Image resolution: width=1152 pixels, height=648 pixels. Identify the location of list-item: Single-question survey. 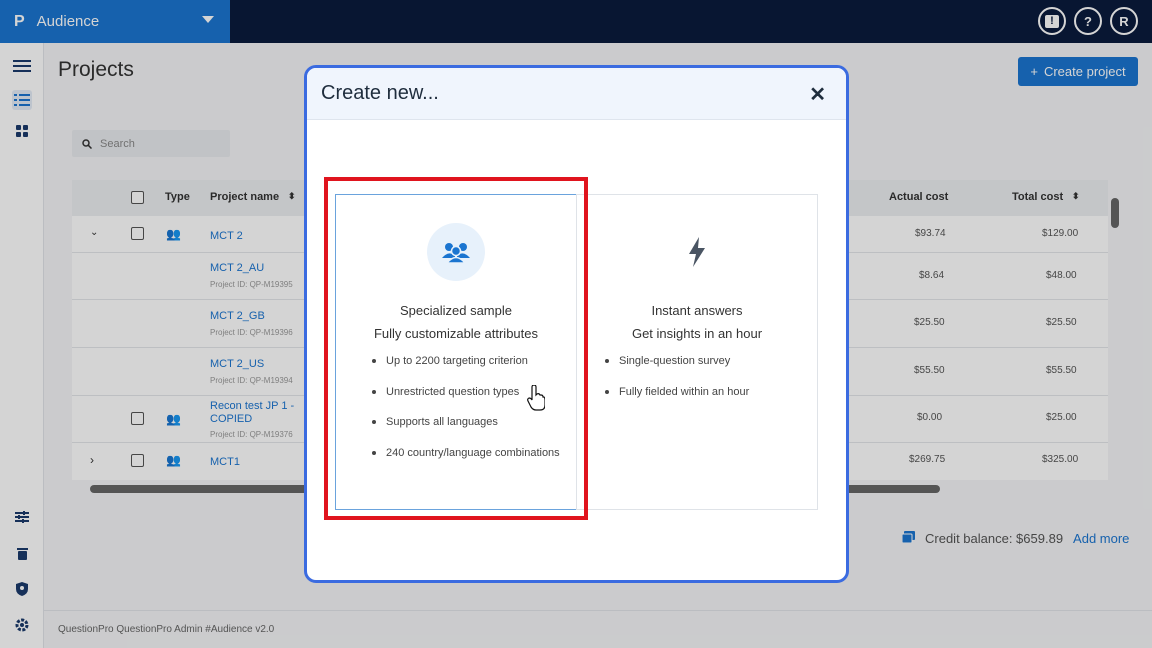
(711, 366).